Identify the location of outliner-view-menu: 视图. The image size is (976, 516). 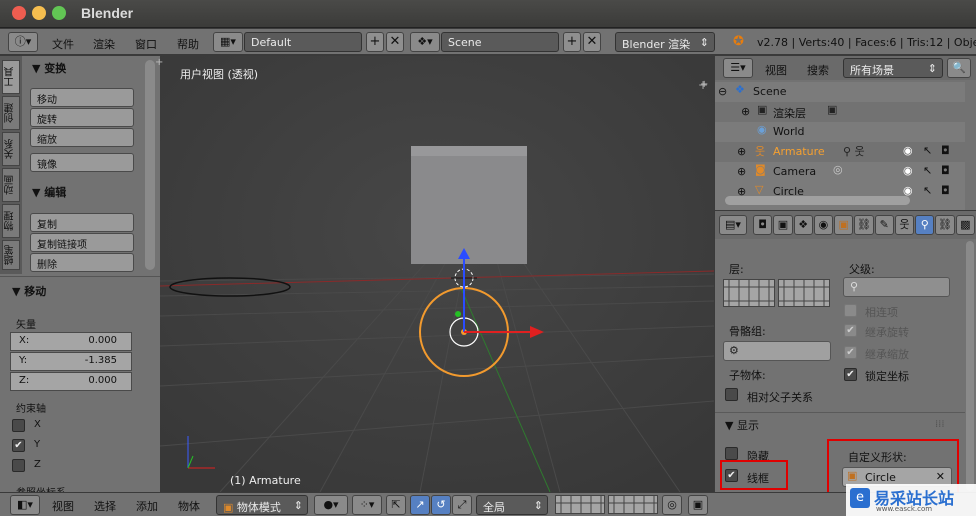
(776, 70).